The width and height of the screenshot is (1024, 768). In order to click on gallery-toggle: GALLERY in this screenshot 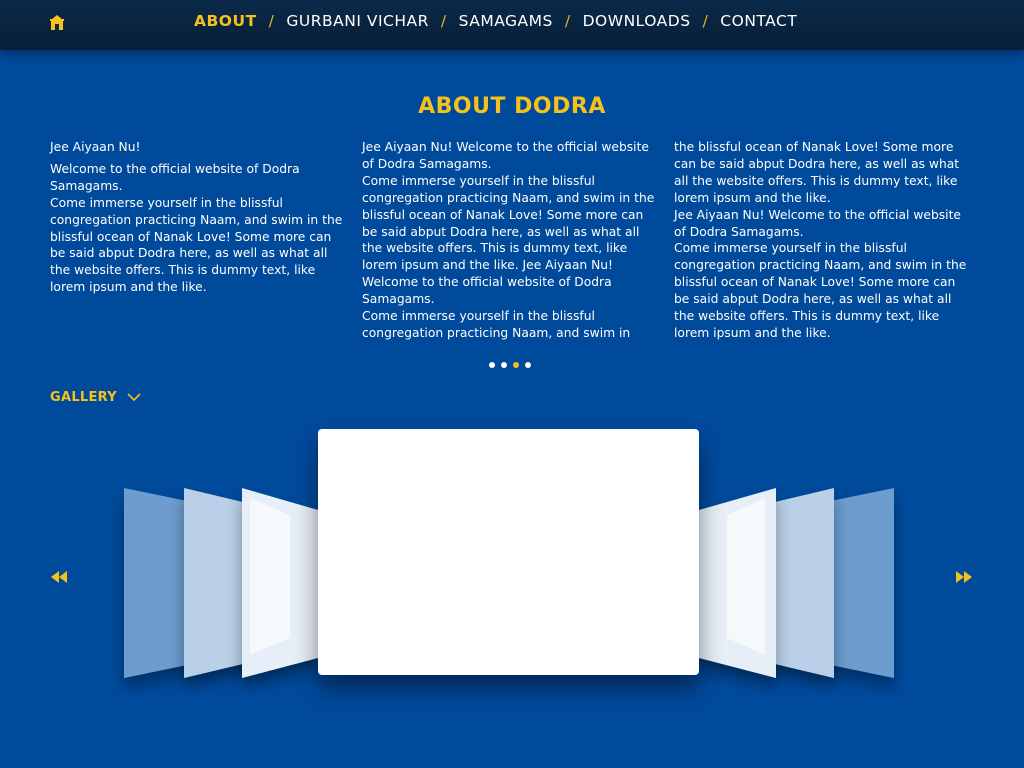, I will do `click(95, 397)`.